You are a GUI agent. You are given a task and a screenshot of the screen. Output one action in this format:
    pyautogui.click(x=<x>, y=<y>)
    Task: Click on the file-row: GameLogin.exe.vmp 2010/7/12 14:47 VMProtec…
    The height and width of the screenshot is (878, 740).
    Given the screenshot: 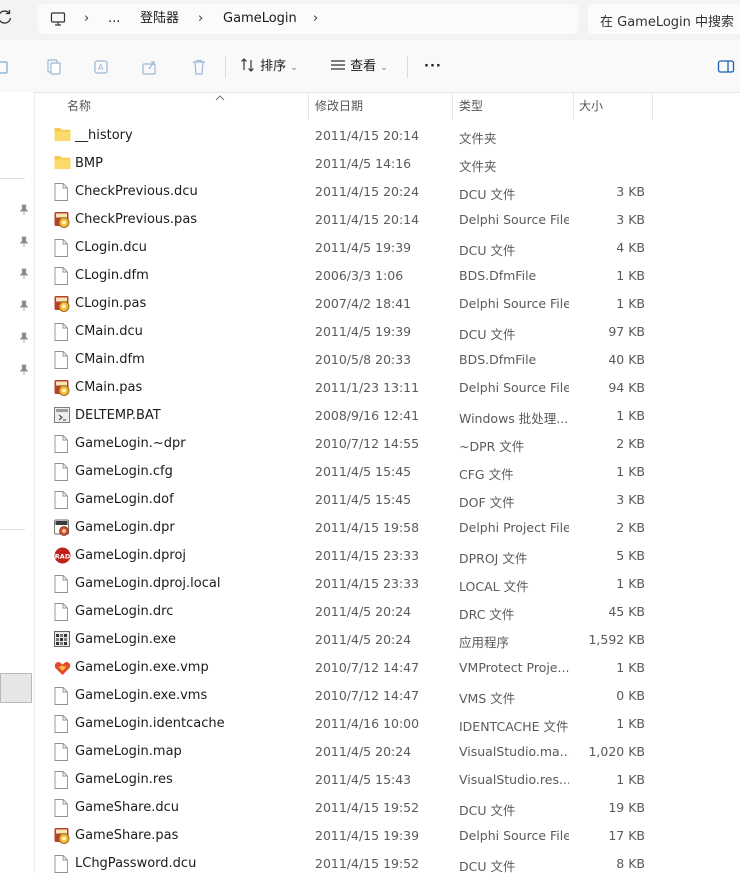 What is the action you would take?
    pyautogui.click(x=387, y=668)
    